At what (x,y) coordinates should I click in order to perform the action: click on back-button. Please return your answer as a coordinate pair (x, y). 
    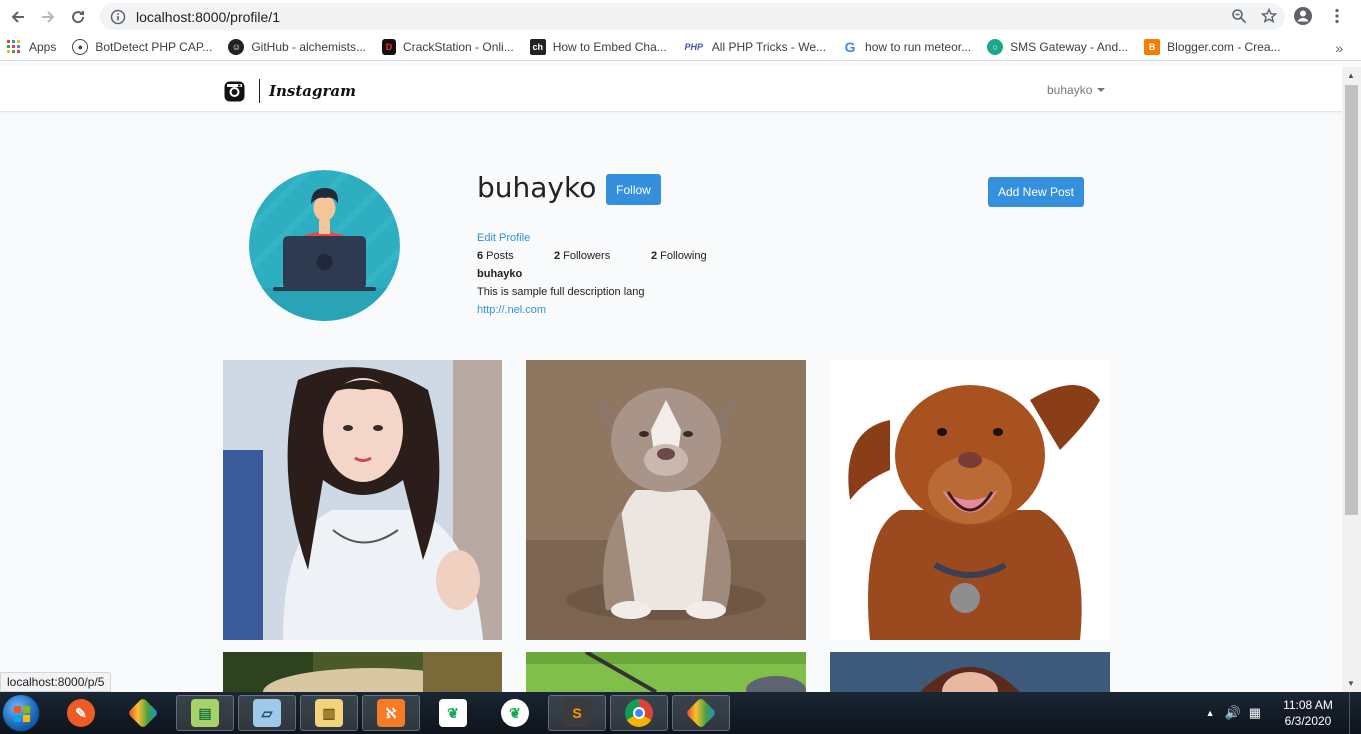
    Looking at the image, I should click on (18, 17).